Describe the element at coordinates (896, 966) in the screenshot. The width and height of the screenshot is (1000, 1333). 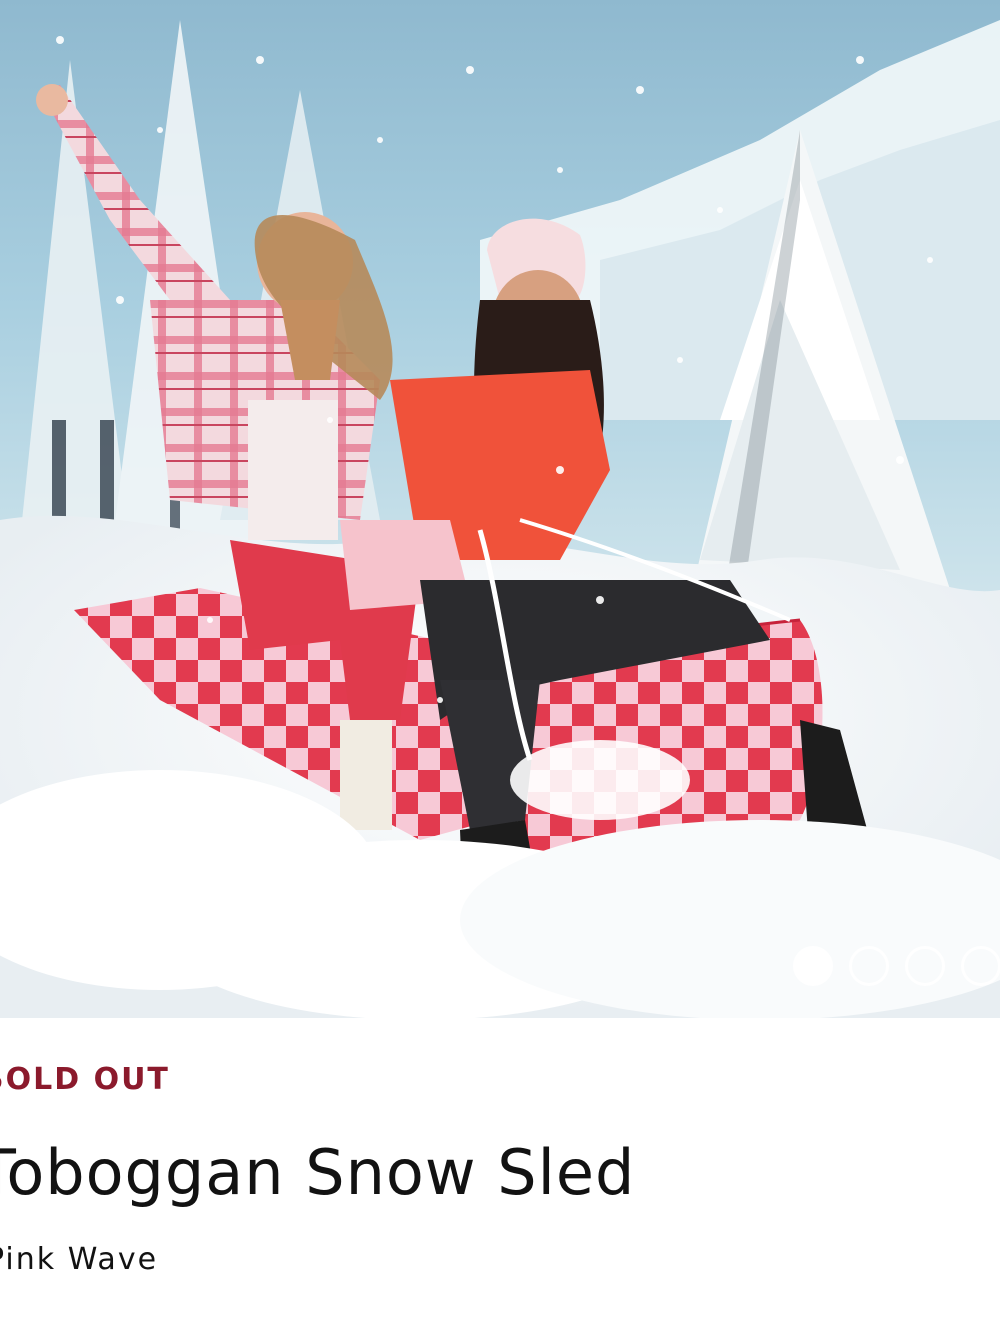
I see `carousel-pagination` at that location.